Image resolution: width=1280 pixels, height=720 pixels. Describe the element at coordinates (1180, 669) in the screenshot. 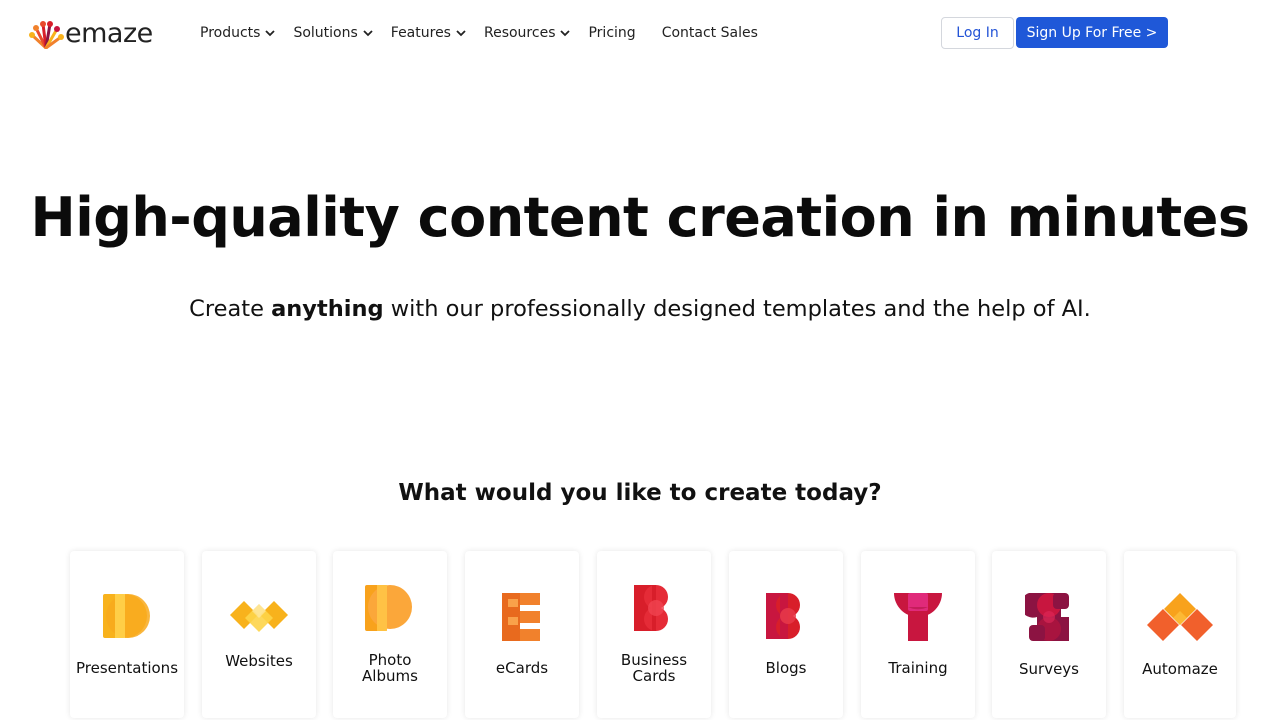

I see `card-label: Automaze` at that location.